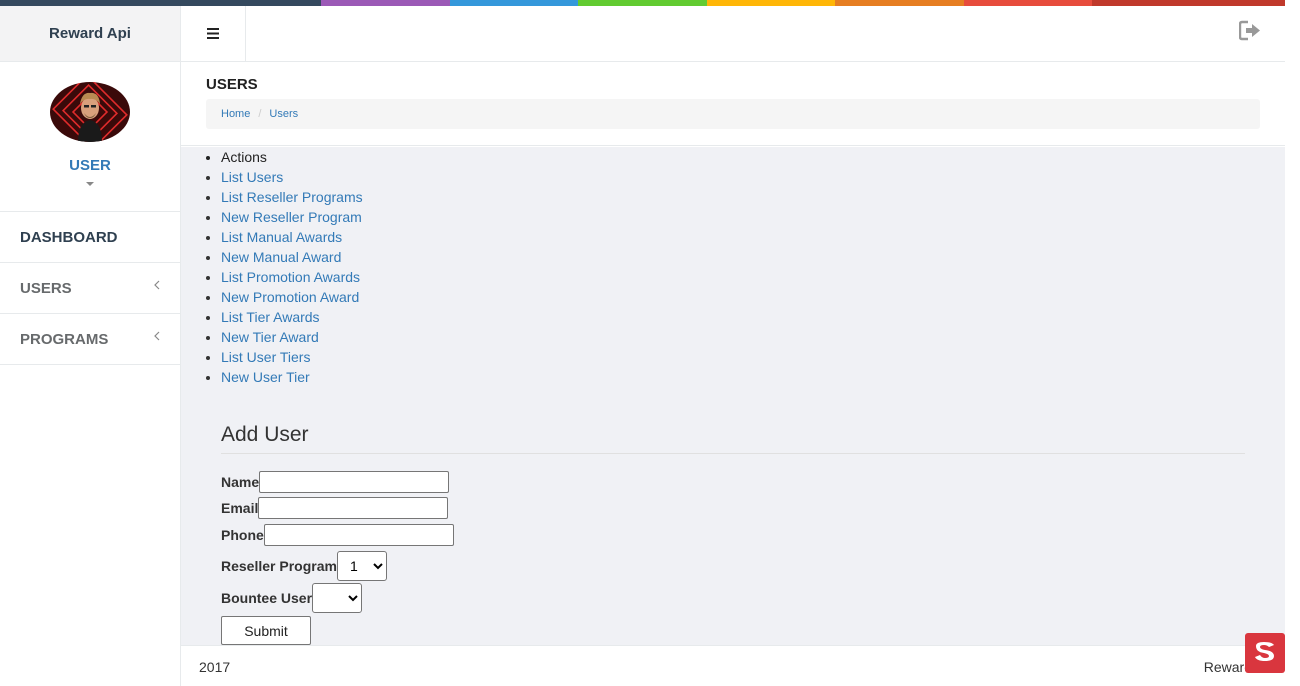 The width and height of the screenshot is (1300, 686). What do you see at coordinates (642, 34) in the screenshot?
I see `top-navbar: Reward Api` at bounding box center [642, 34].